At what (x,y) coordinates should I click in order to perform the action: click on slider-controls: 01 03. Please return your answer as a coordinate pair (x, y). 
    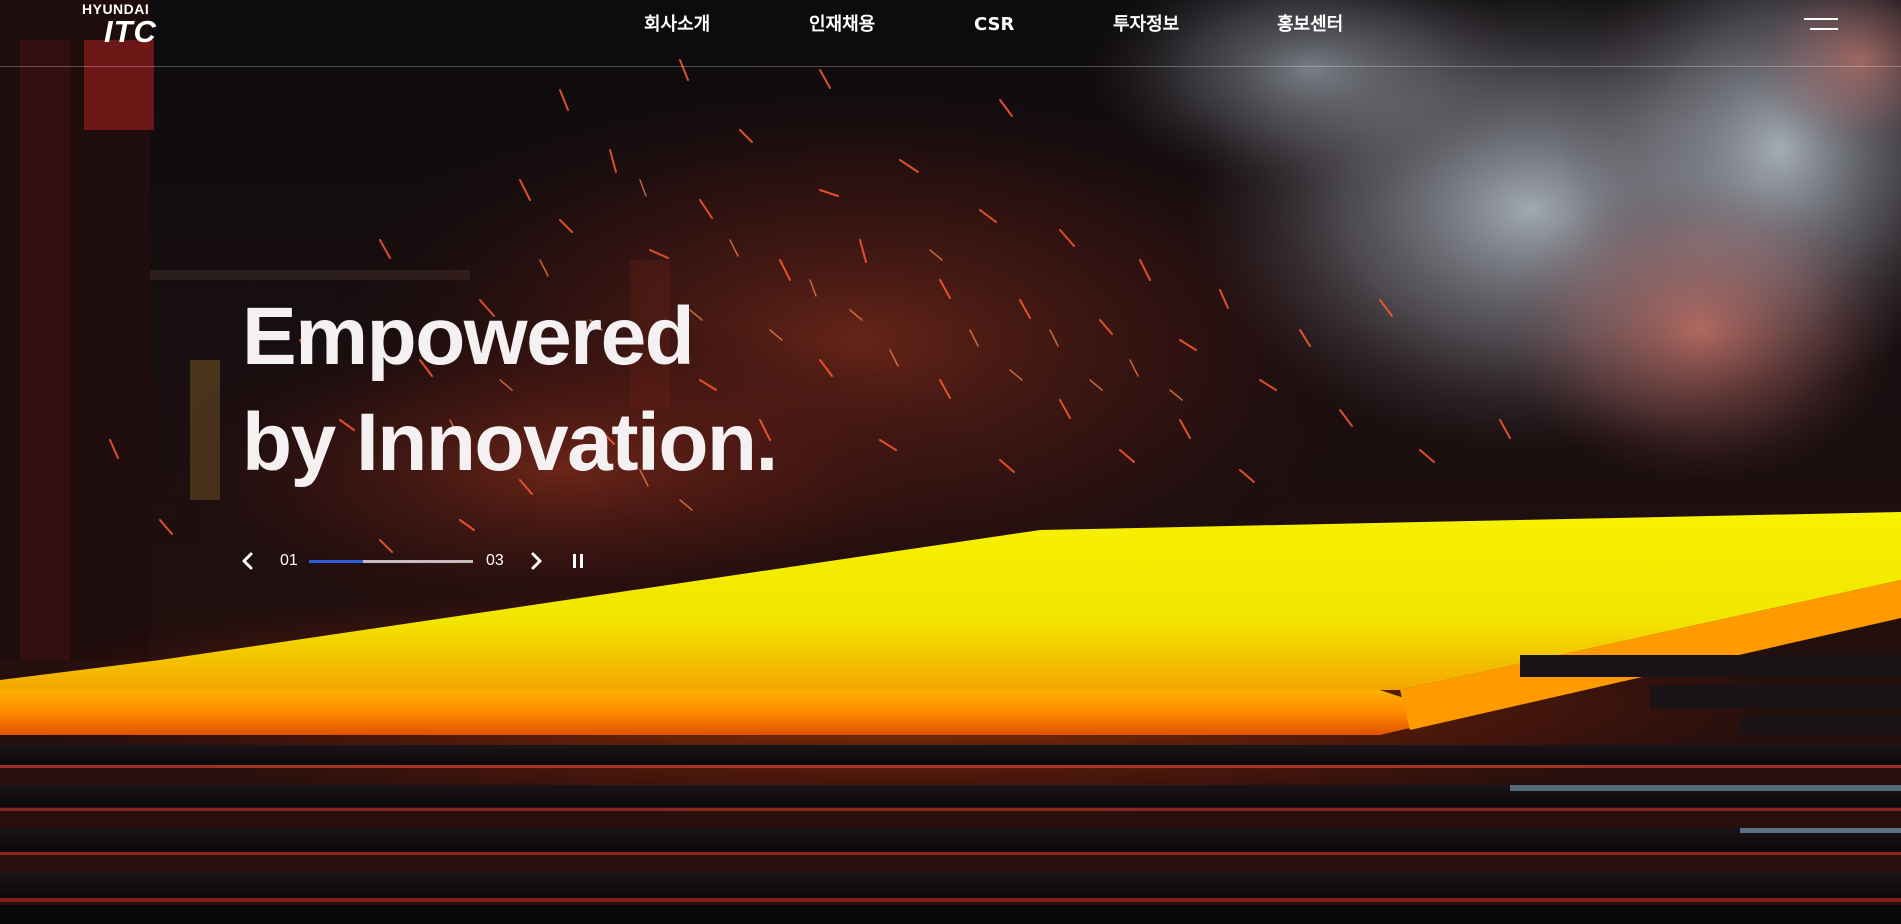
    Looking at the image, I should click on (416, 561).